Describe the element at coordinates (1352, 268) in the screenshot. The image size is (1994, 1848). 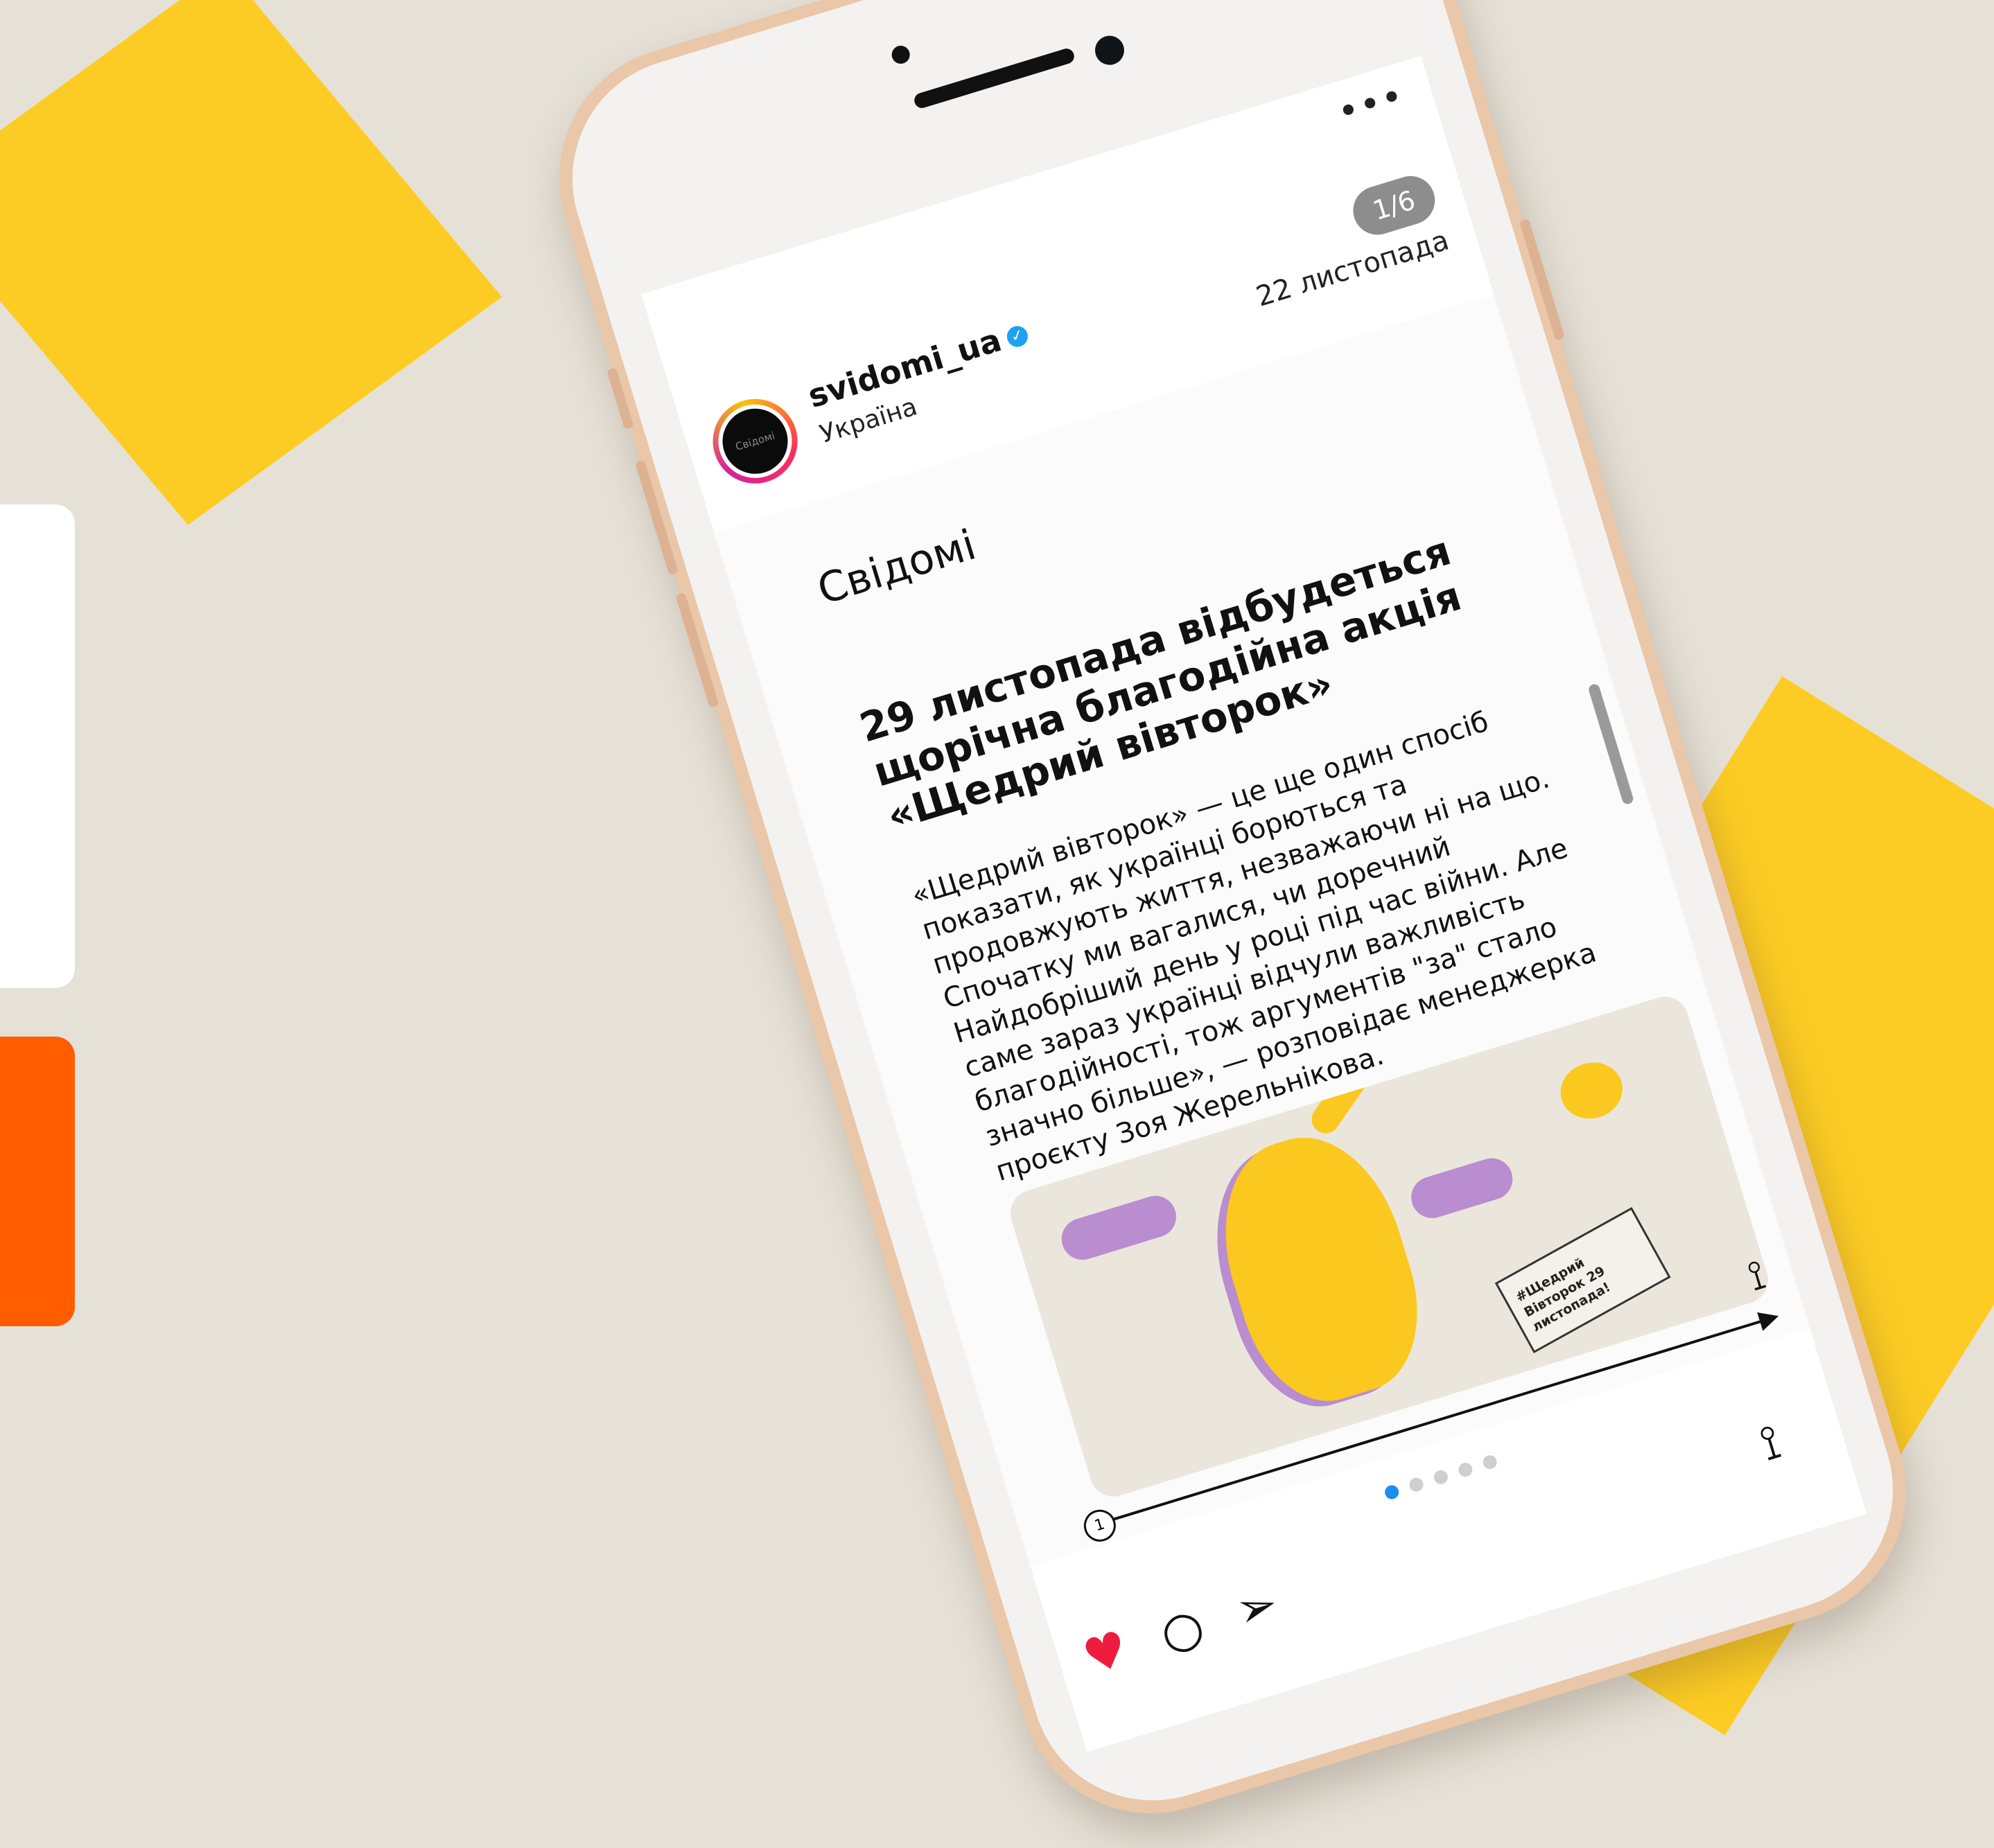
I see `post-date: 22 листопада` at that location.